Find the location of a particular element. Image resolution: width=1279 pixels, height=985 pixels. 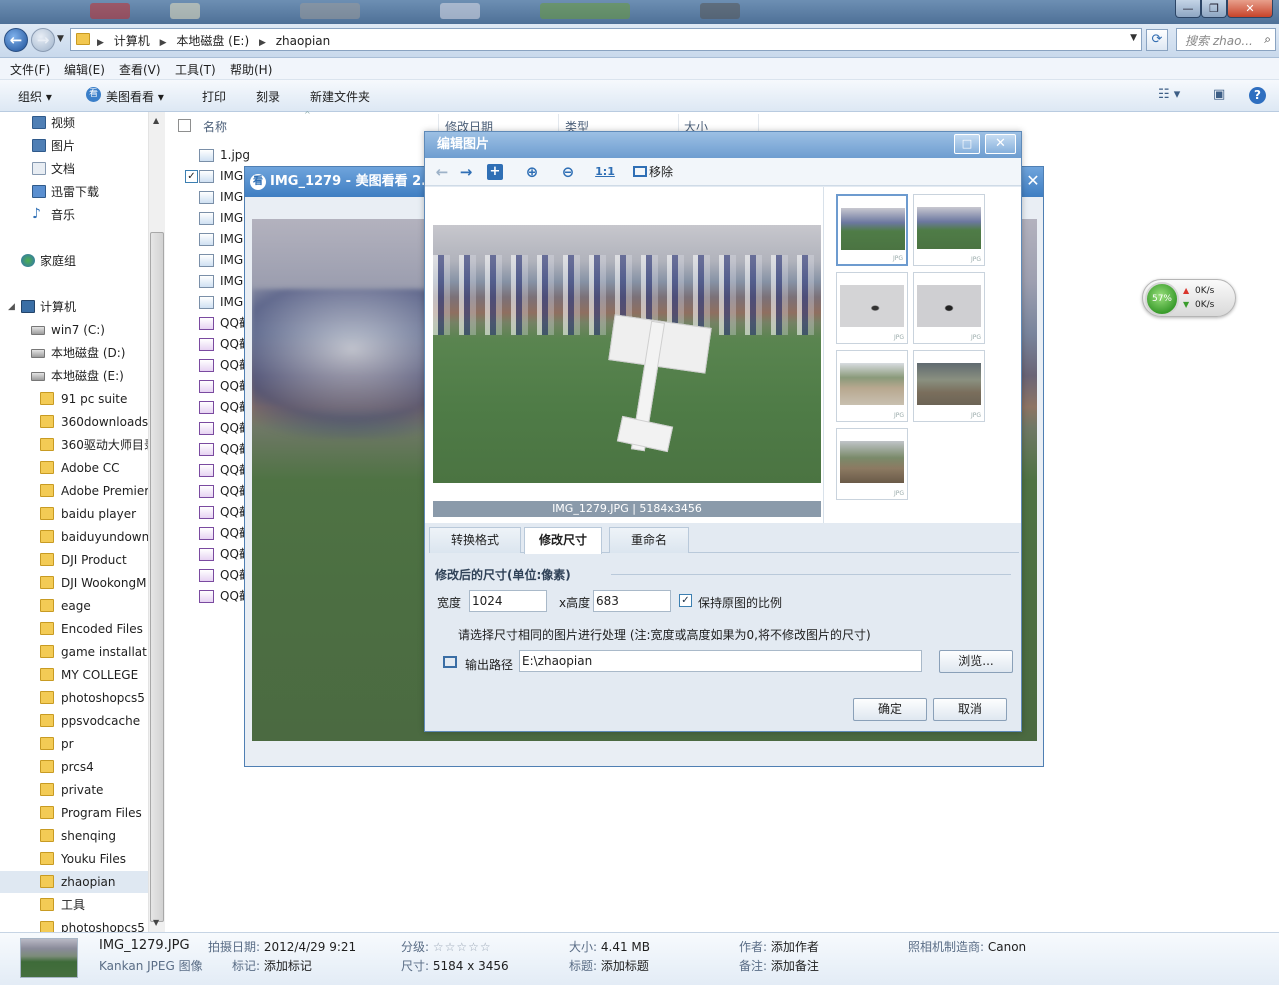

cancel-button: 取消 is located at coordinates (970, 709).